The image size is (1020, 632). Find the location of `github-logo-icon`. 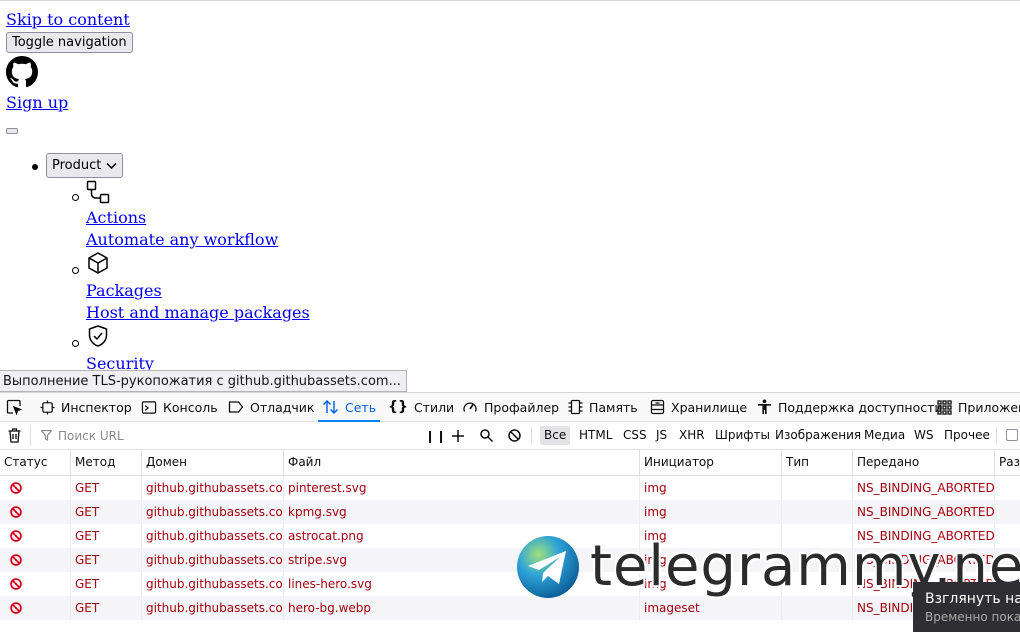

github-logo-icon is located at coordinates (22, 74).